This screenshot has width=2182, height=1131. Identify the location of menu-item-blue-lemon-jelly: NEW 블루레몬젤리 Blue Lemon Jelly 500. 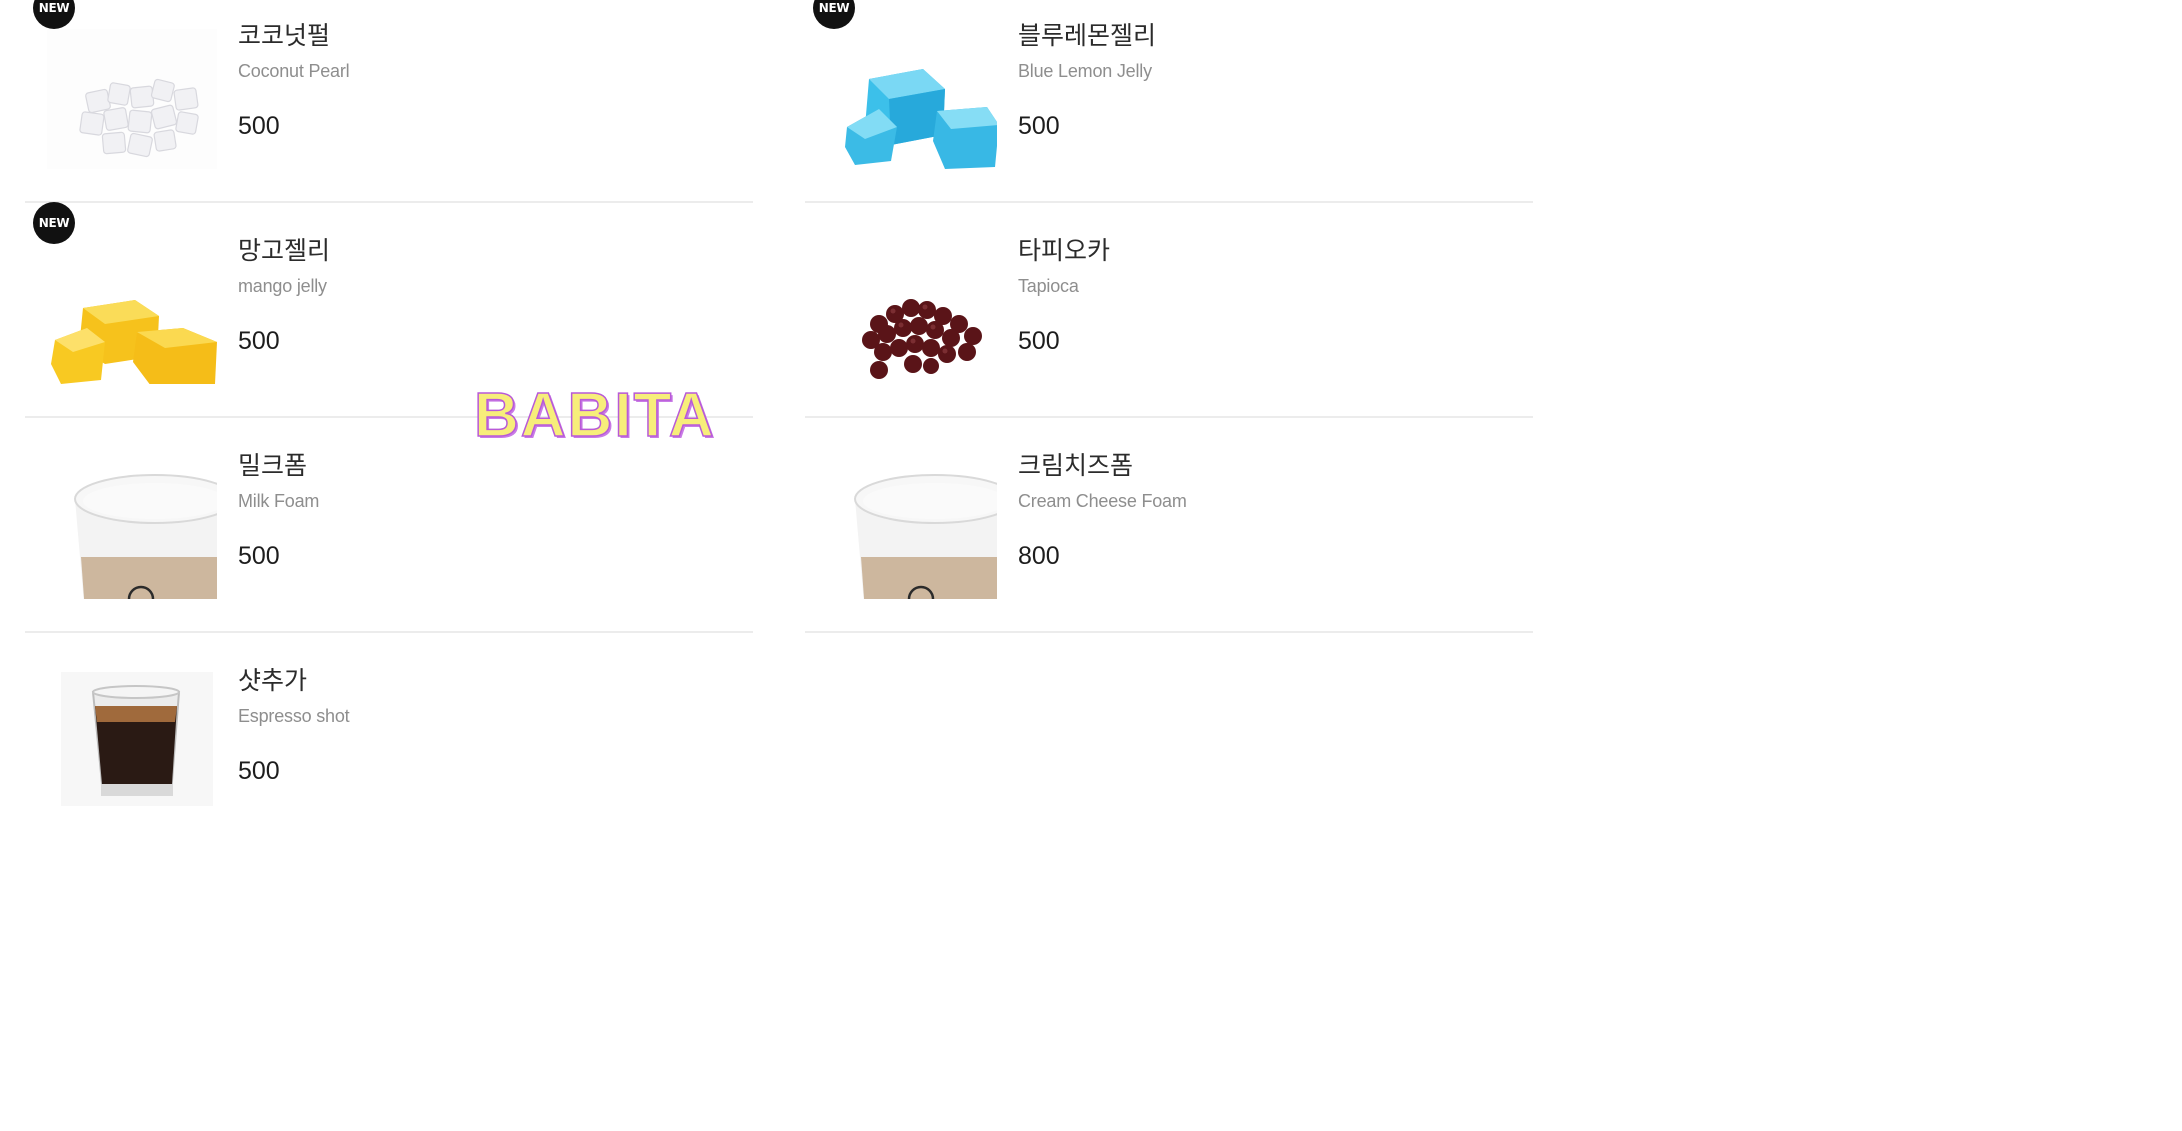
(1169, 101).